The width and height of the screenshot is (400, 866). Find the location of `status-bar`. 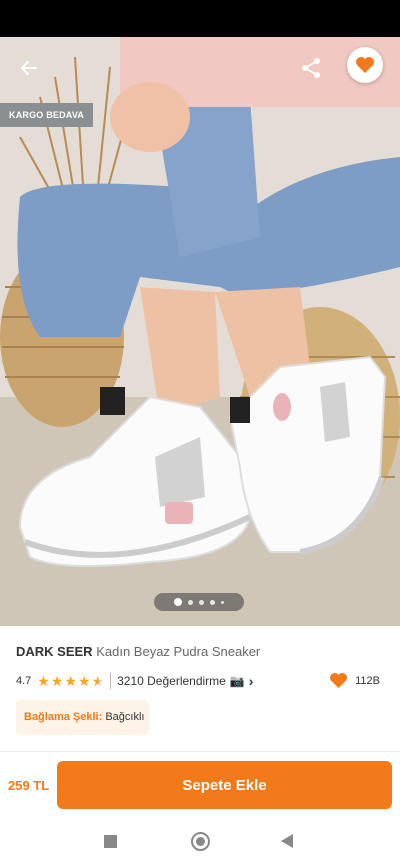

status-bar is located at coordinates (200, 18).